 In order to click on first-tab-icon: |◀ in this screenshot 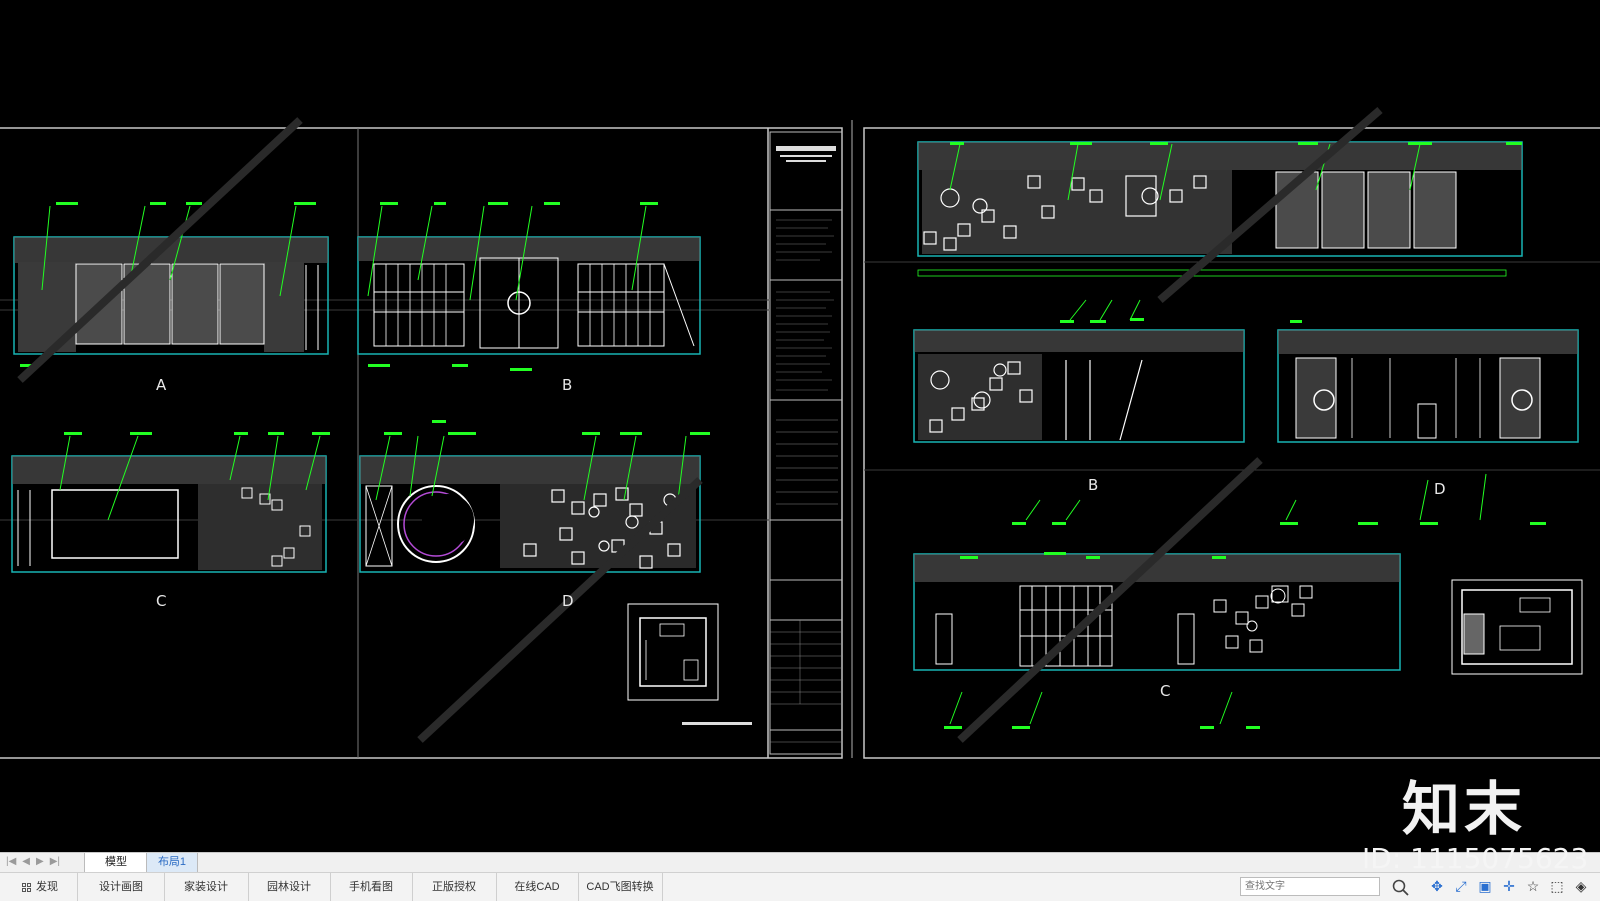, I will do `click(11, 861)`.